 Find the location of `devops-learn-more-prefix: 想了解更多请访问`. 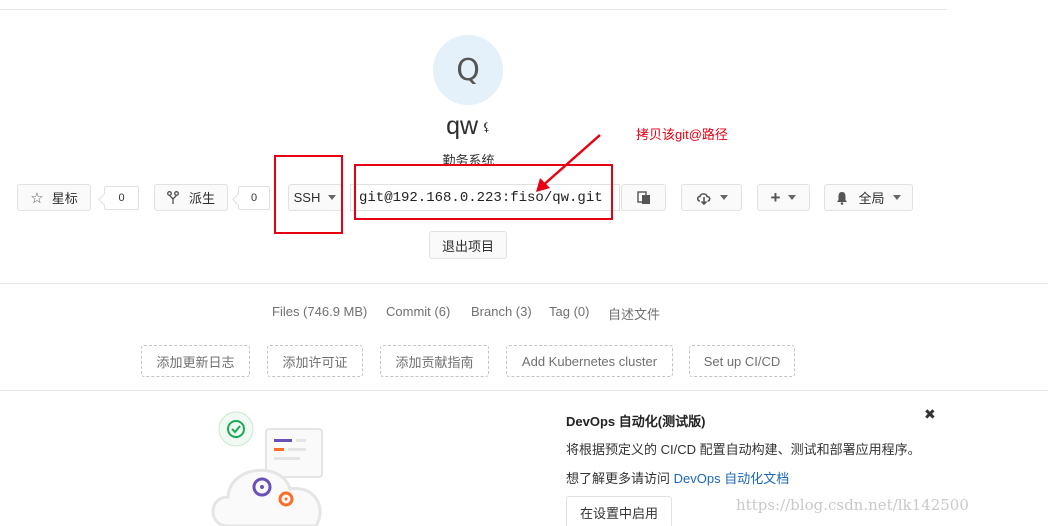

devops-learn-more-prefix: 想了解更多请访问 is located at coordinates (620, 478).